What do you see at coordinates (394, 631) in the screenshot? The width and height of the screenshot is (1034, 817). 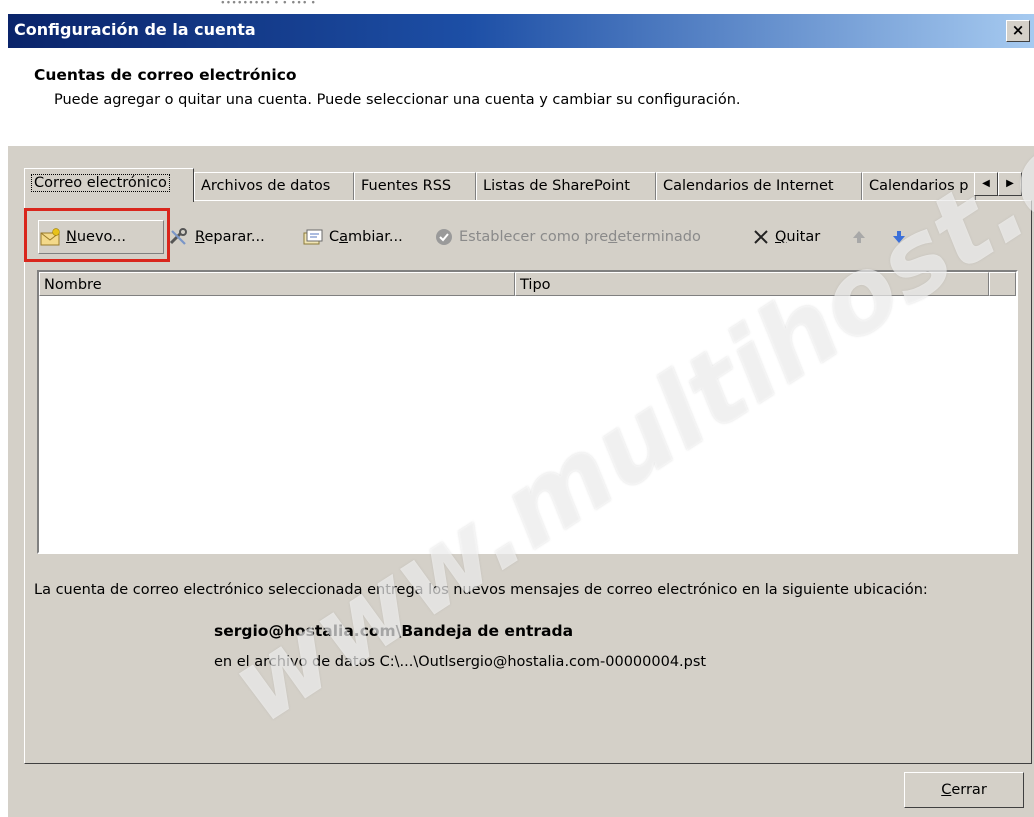 I see `delivery-account: sergio@hostalia.com\Bandeja de entrada` at bounding box center [394, 631].